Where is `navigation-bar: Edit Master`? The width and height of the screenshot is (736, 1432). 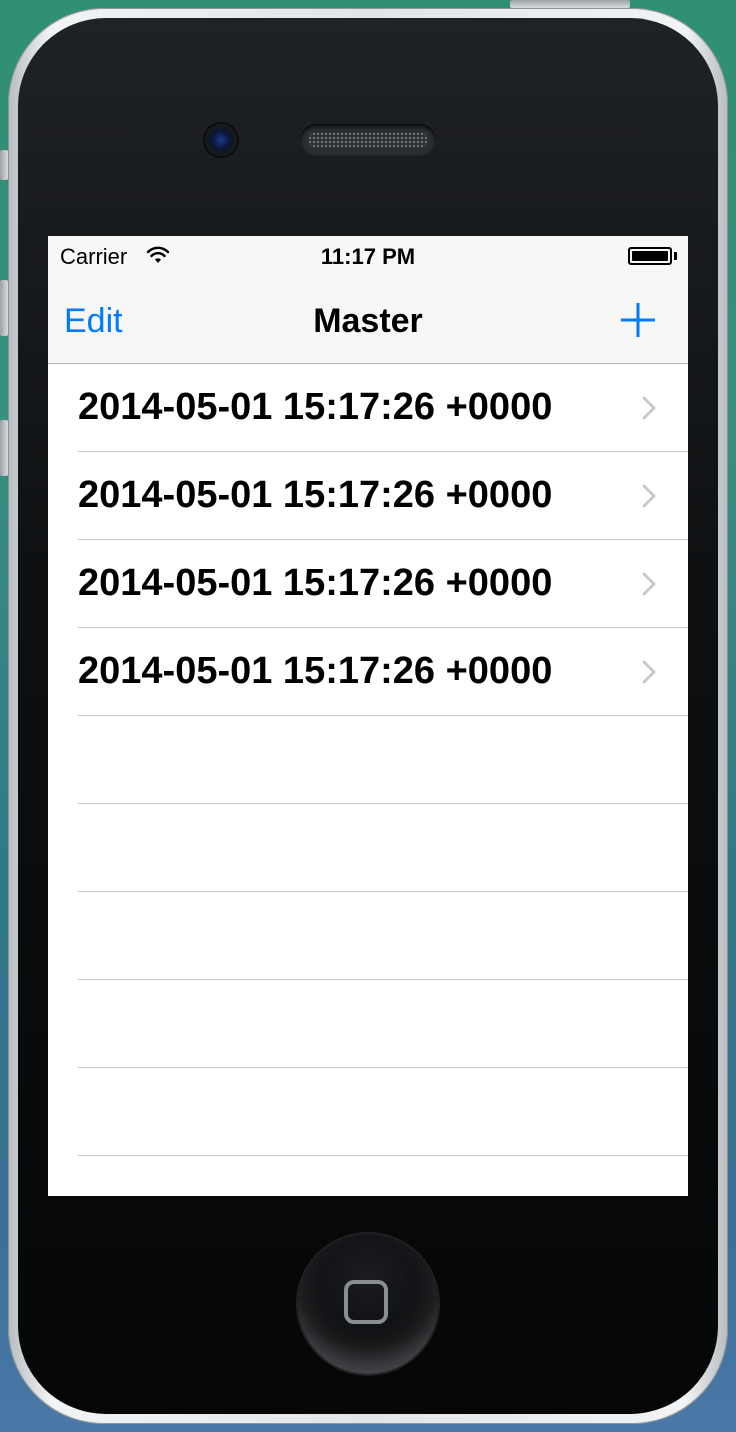 navigation-bar: Edit Master is located at coordinates (368, 320).